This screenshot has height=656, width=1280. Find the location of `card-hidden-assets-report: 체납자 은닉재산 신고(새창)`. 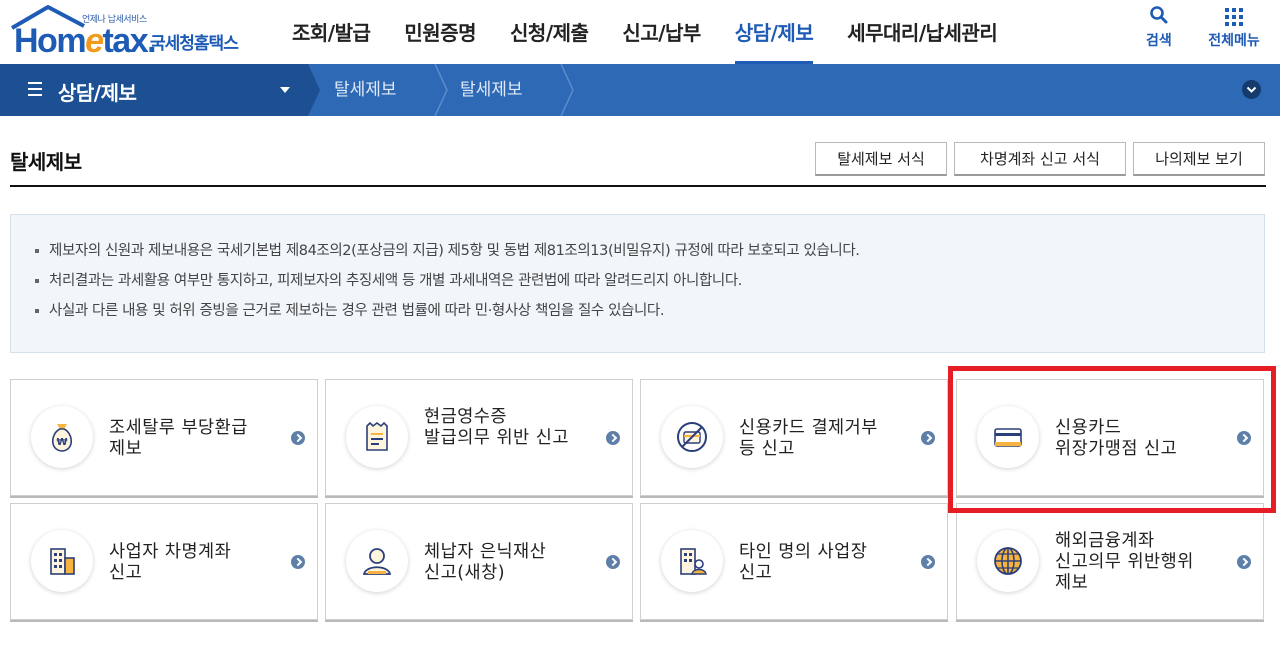

card-hidden-assets-report: 체납자 은닉재산 신고(새창) is located at coordinates (479, 561).